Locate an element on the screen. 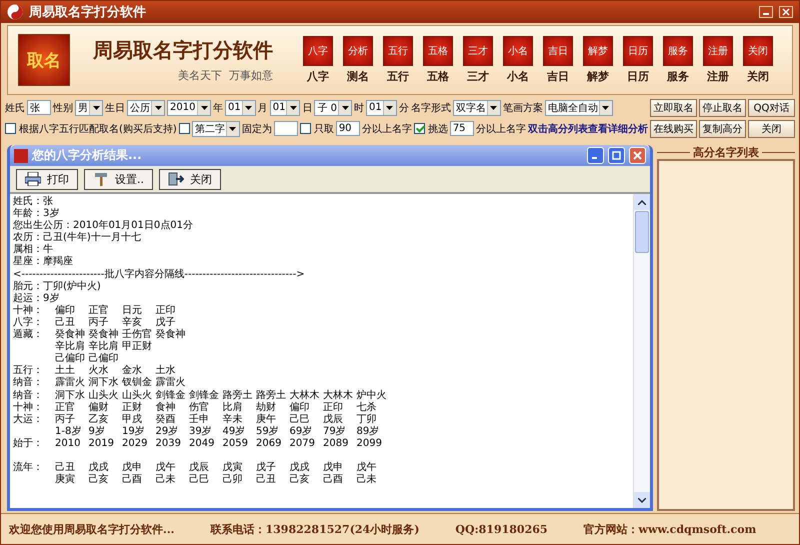 The width and height of the screenshot is (800, 545). result-cell: 己卯 is located at coordinates (232, 480).